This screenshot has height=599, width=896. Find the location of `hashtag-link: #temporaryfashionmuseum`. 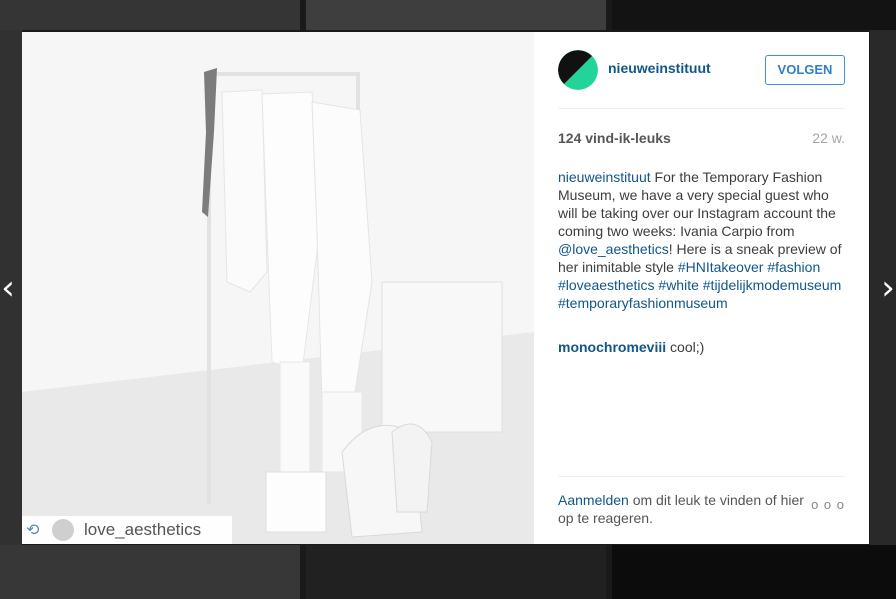

hashtag-link: #temporaryfashionmuseum is located at coordinates (643, 303).